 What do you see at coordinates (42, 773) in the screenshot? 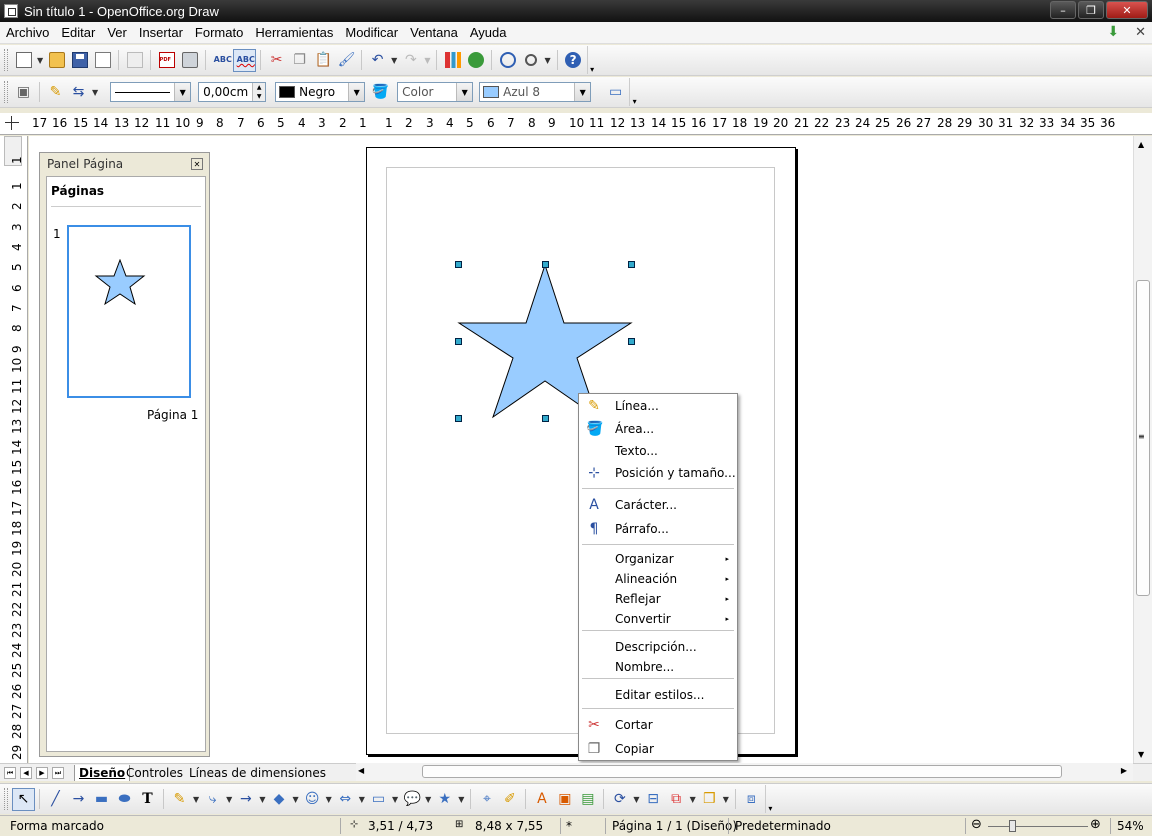
I see `next-tab-icon: ▶` at bounding box center [42, 773].